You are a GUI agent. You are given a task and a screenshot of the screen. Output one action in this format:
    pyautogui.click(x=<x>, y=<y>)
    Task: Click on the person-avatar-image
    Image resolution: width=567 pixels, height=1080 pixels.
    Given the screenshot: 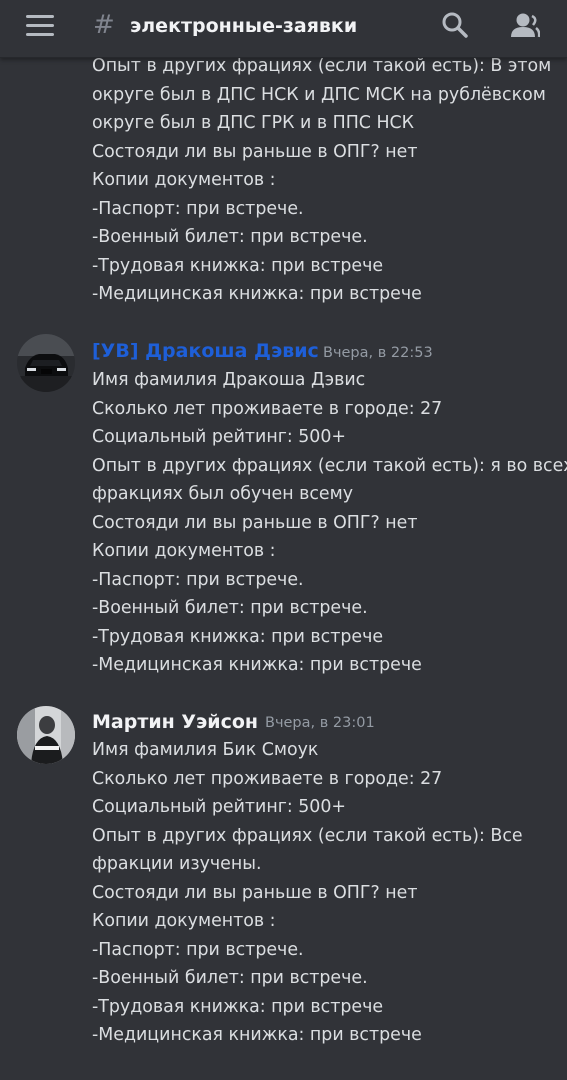 What is the action you would take?
    pyautogui.click(x=46, y=735)
    